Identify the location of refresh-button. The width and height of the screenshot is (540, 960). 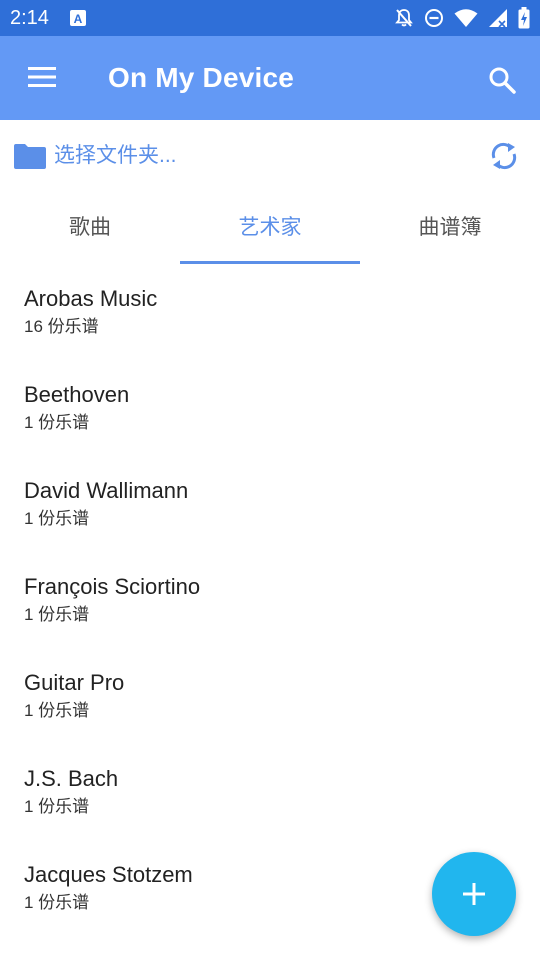
(504, 156).